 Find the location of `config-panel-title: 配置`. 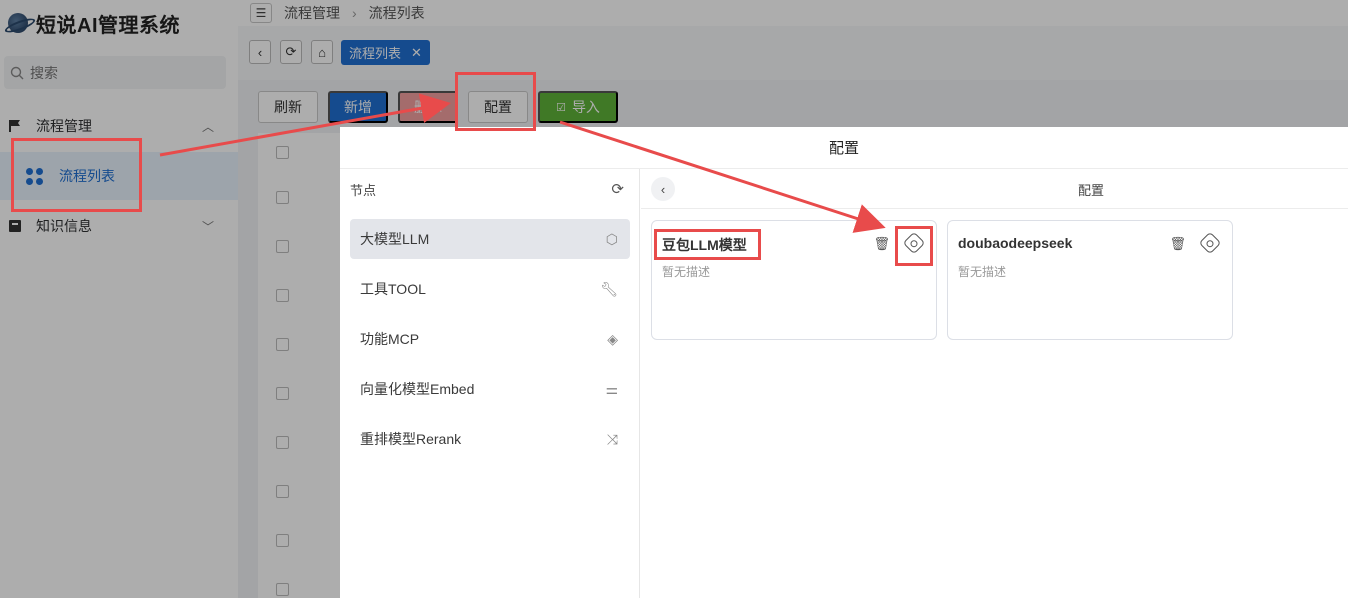

config-panel-title: 配置 is located at coordinates (1090, 190).